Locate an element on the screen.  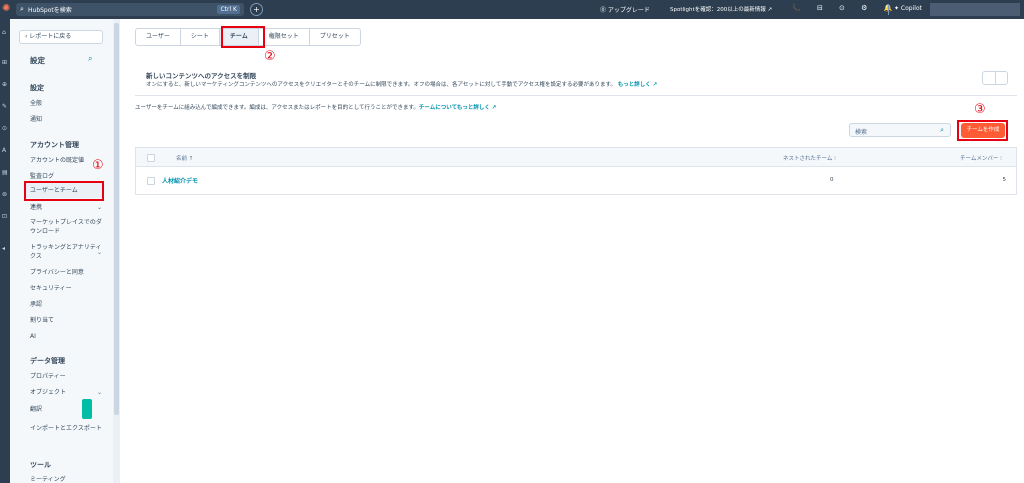
sidebar-item-label: オブジェクト is located at coordinates (48, 392).